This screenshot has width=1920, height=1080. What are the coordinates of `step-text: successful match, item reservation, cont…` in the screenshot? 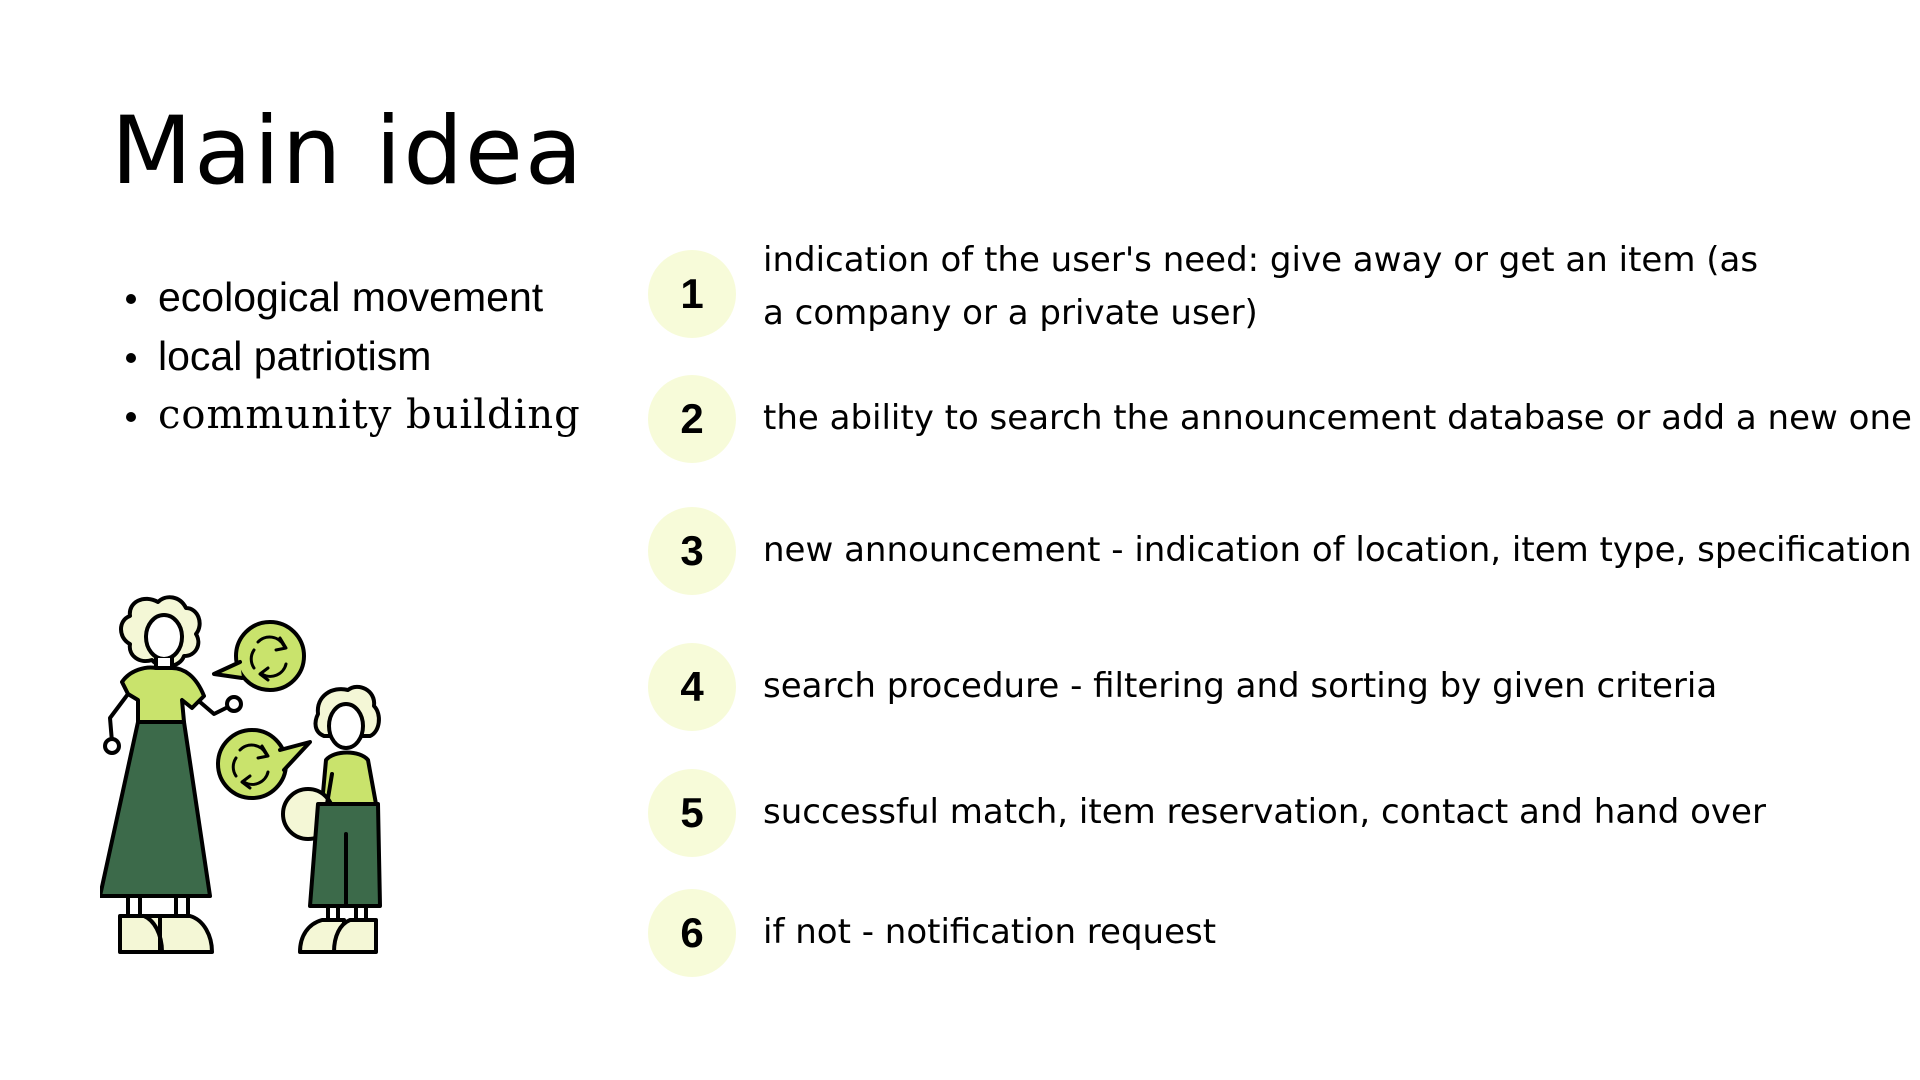 It's located at (1264, 812).